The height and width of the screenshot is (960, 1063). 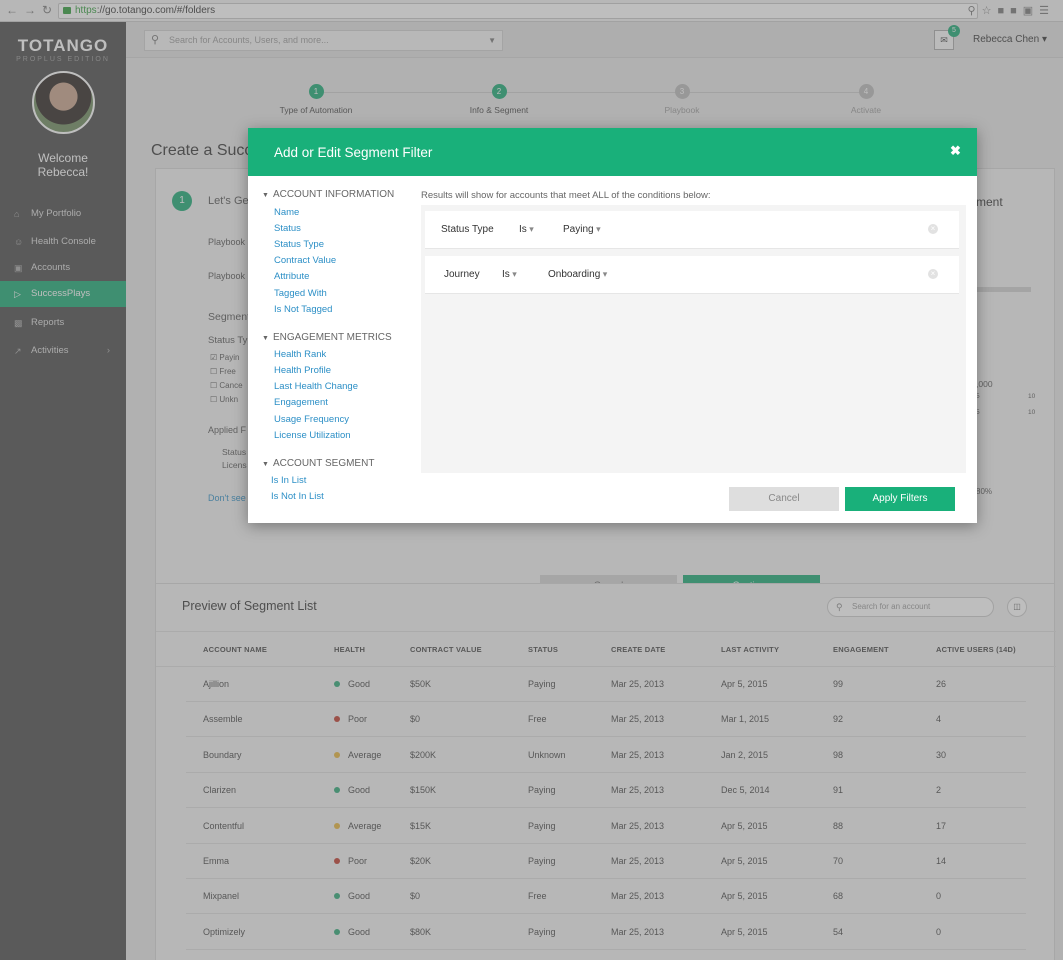 What do you see at coordinates (692, 230) in the screenshot?
I see `condition-row: Status Type Is Paying ×` at bounding box center [692, 230].